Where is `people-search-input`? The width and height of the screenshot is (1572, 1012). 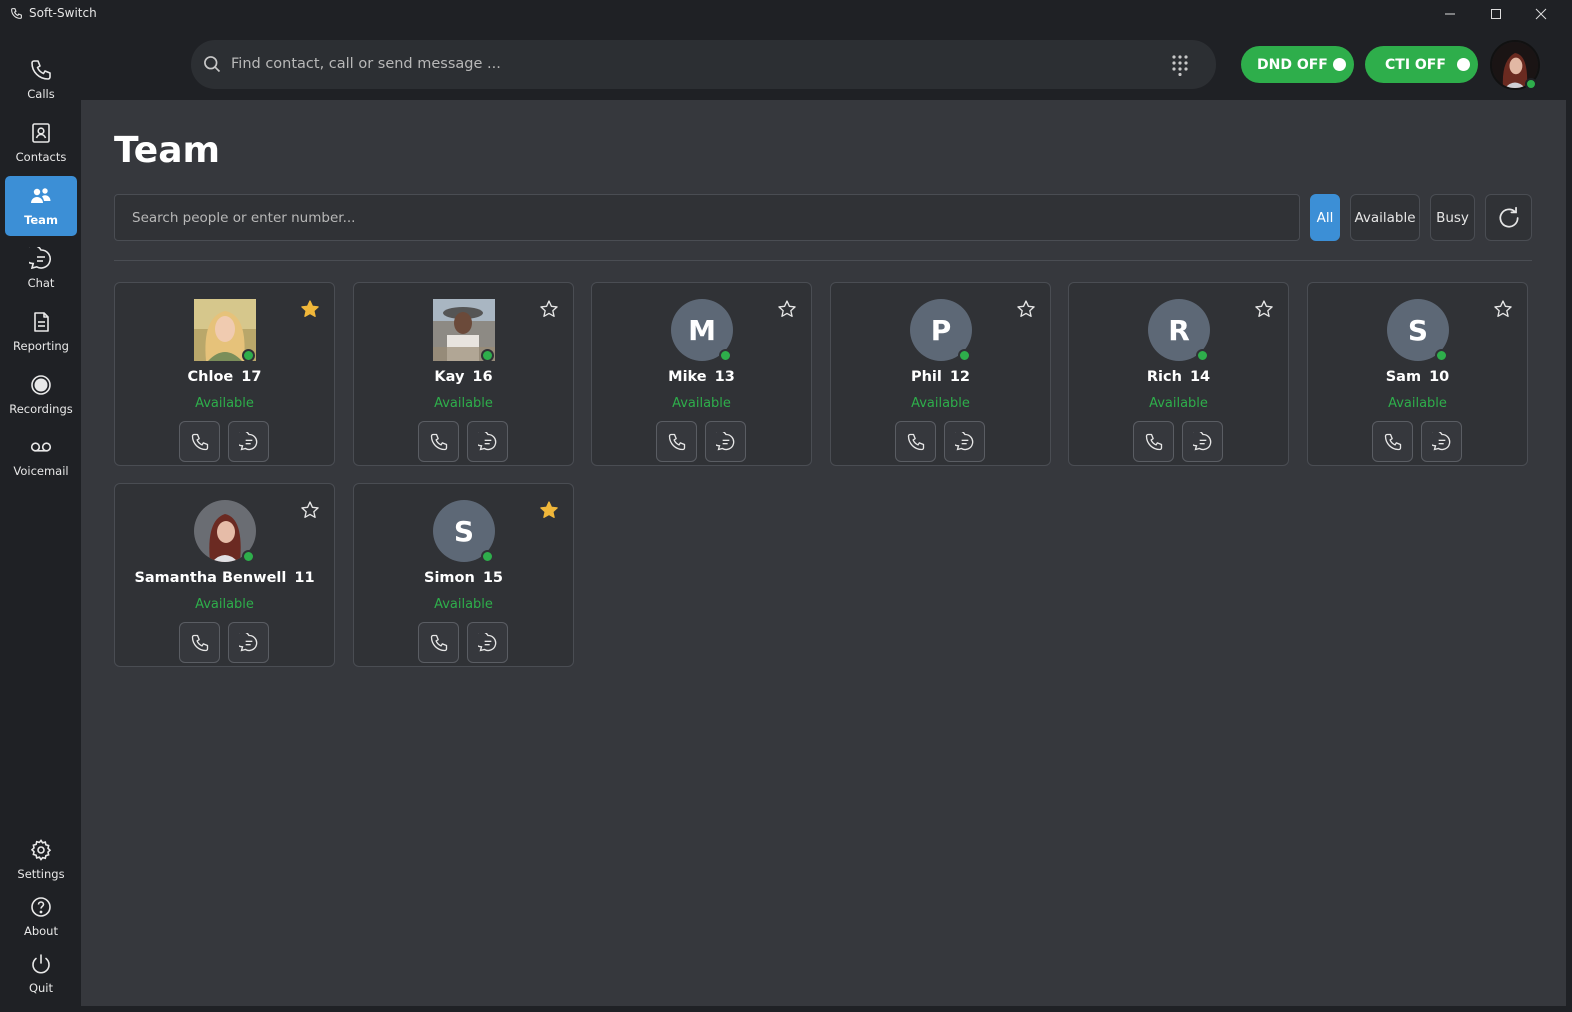 people-search-input is located at coordinates (707, 217).